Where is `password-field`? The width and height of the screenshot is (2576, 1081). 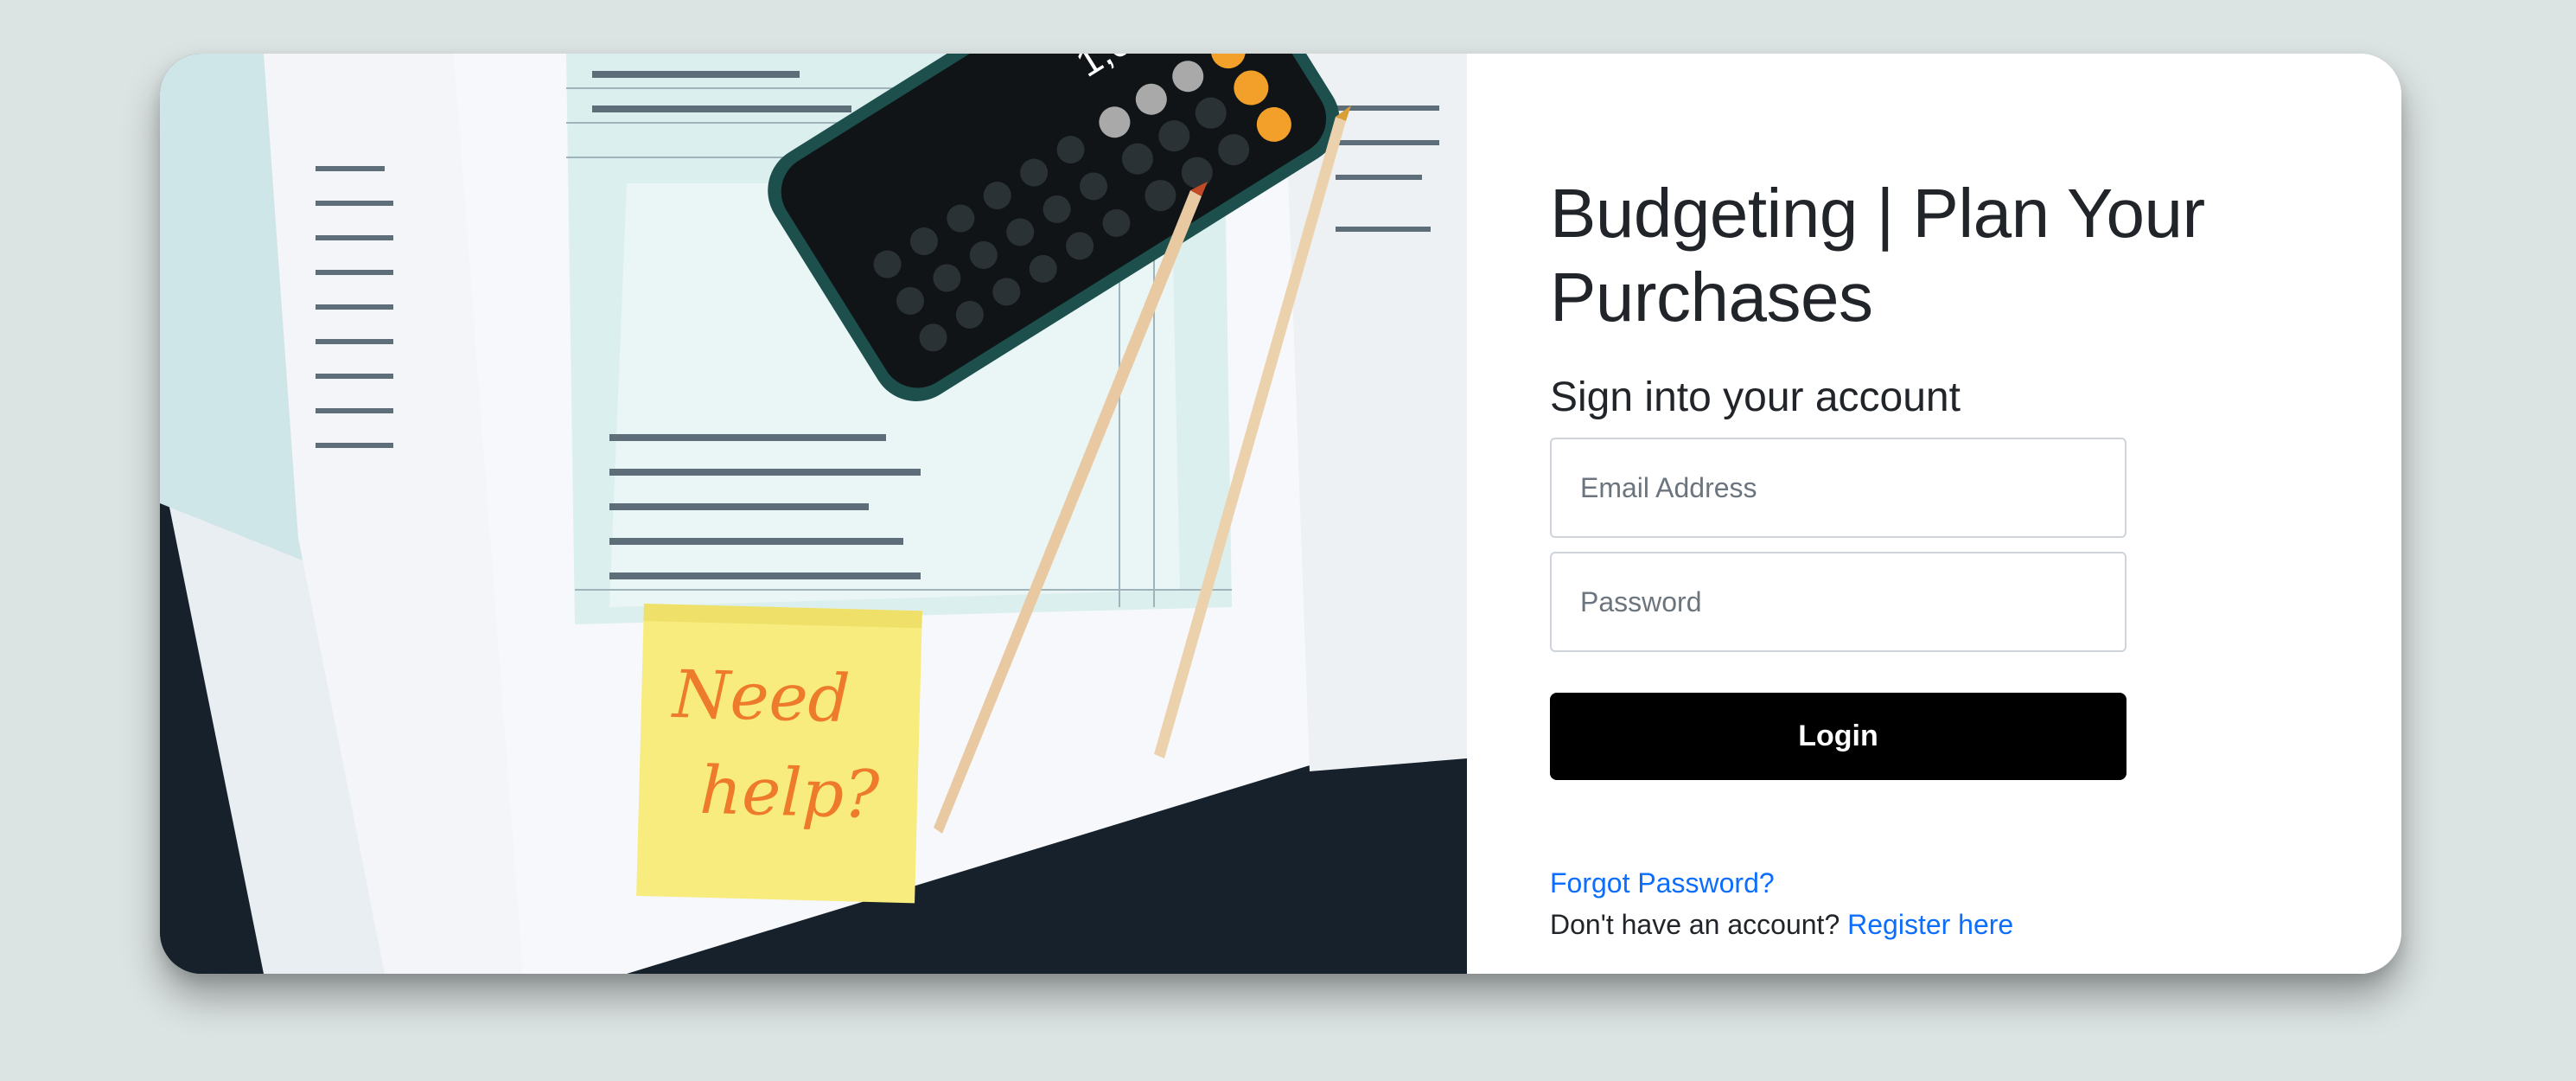
password-field is located at coordinates (1838, 602).